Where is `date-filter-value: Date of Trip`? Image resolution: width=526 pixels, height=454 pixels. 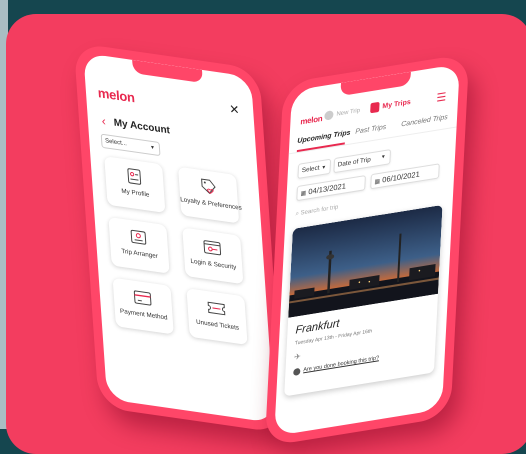
date-filter-value: Date of Trip is located at coordinates (354, 162).